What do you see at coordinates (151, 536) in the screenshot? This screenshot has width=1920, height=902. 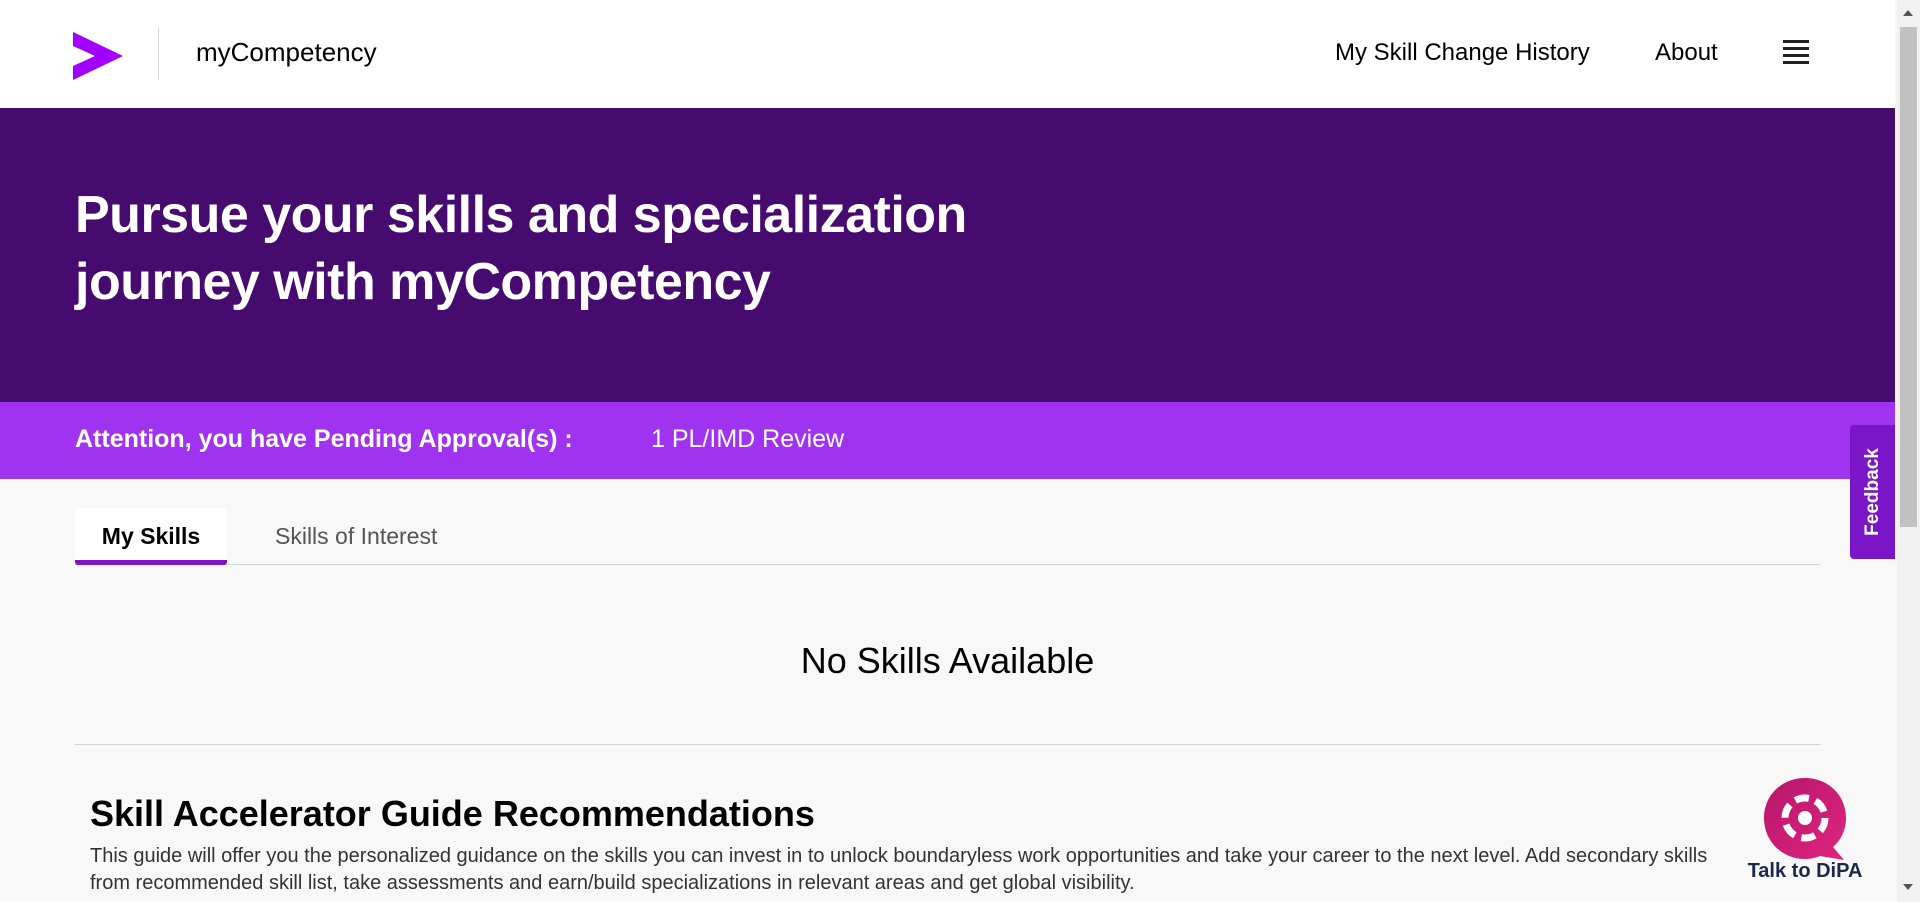 I see `tab-my-skills: My Skills` at bounding box center [151, 536].